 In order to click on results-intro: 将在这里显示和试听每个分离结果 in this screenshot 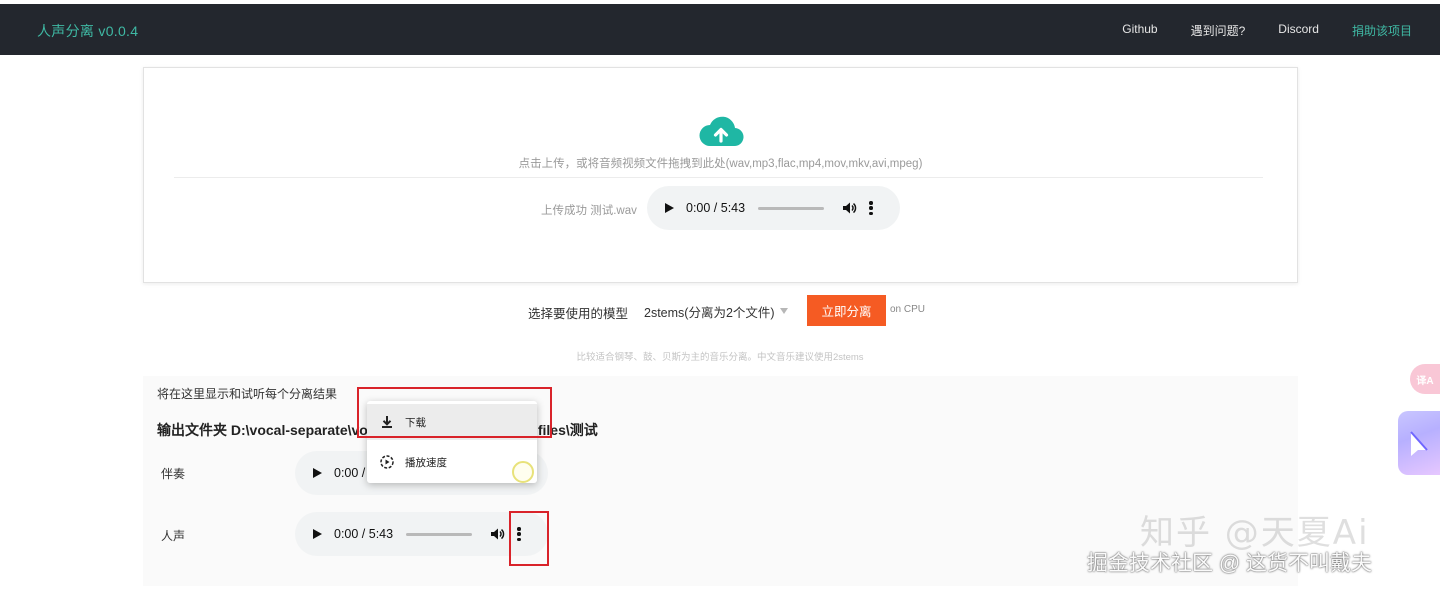, I will do `click(247, 394)`.